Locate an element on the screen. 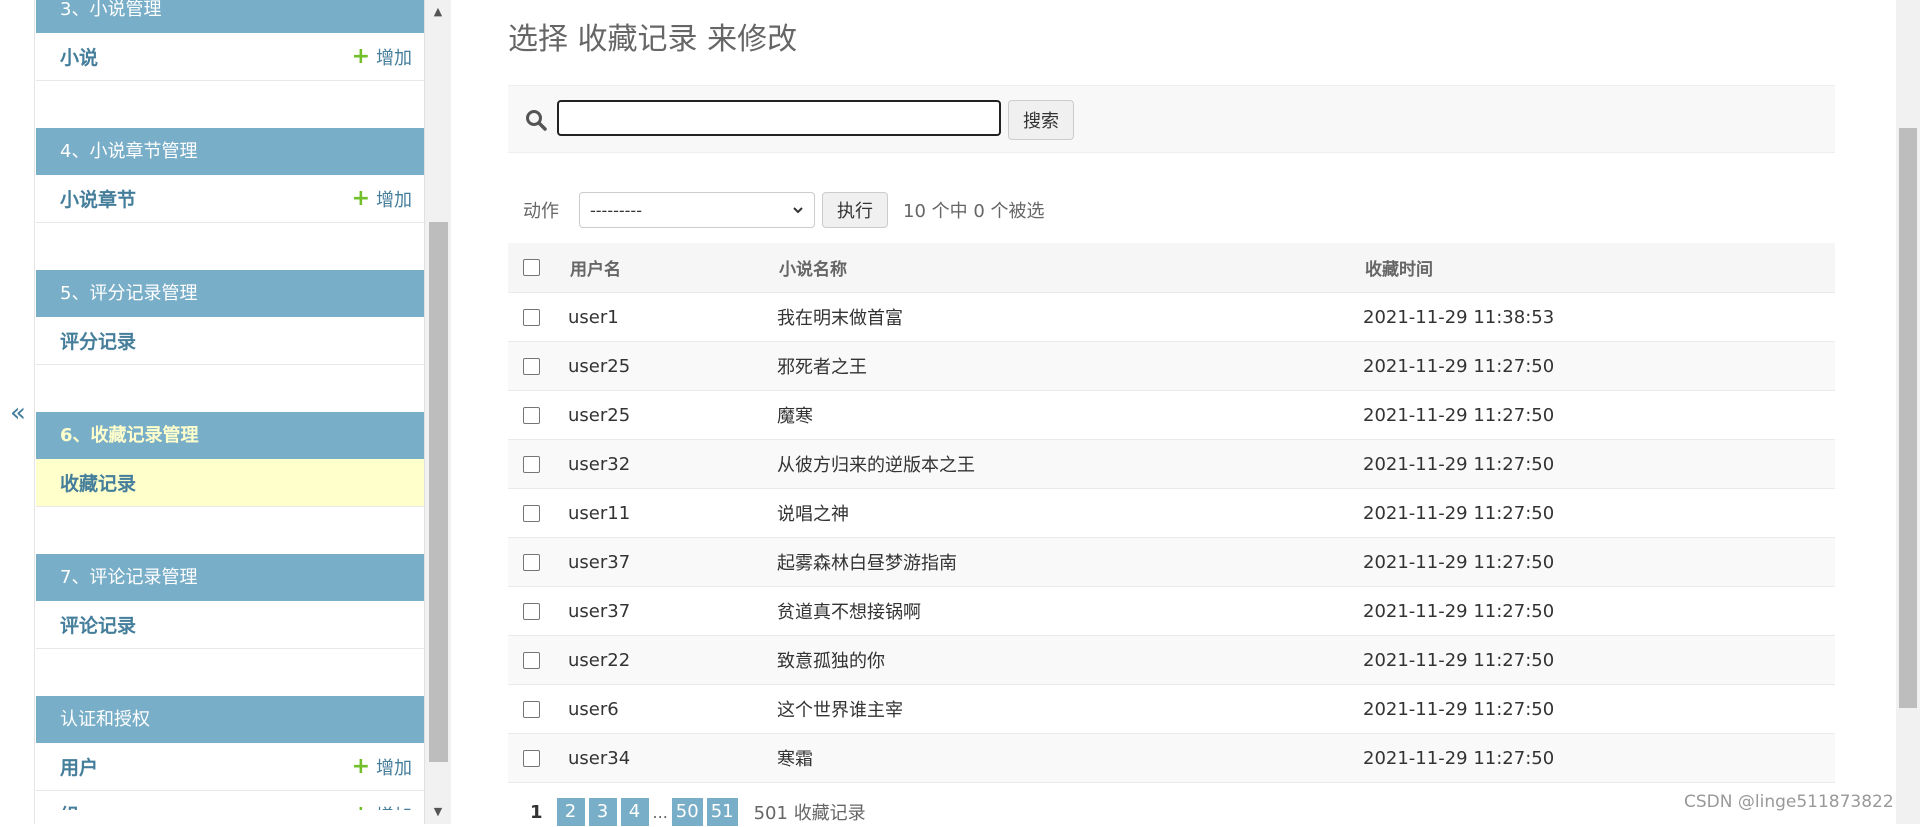  cell-novel: 说唱之神 is located at coordinates (1066, 513).